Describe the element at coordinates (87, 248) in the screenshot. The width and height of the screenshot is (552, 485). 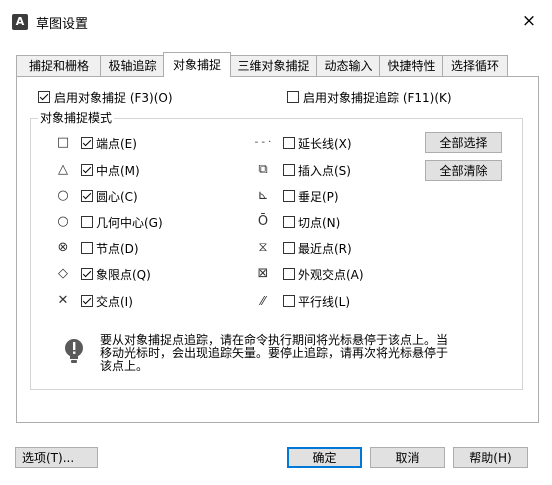
I see `node-checkbox` at that location.